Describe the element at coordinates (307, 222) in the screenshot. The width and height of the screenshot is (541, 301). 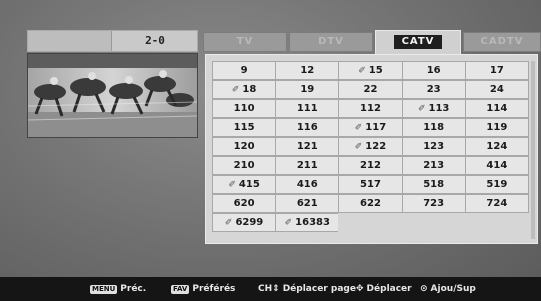
I see `channel-cell: ✐ 16383` at that location.